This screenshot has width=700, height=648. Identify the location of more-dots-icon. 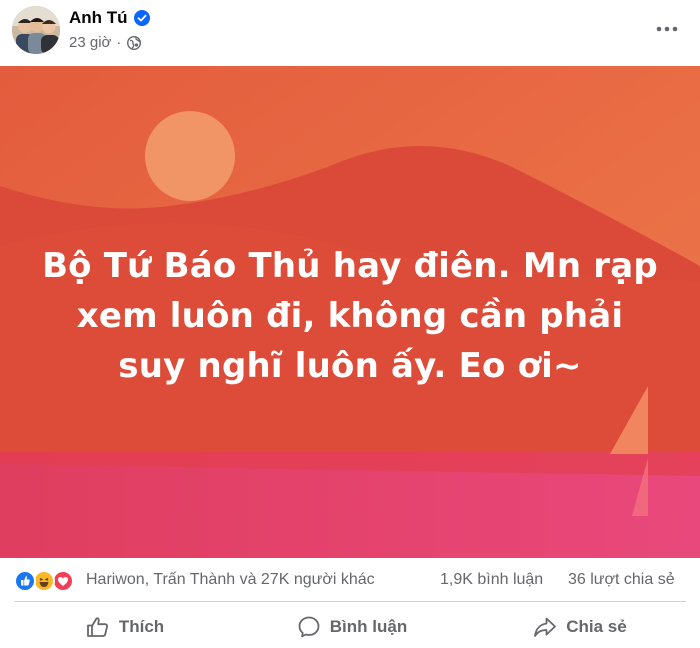
(667, 29).